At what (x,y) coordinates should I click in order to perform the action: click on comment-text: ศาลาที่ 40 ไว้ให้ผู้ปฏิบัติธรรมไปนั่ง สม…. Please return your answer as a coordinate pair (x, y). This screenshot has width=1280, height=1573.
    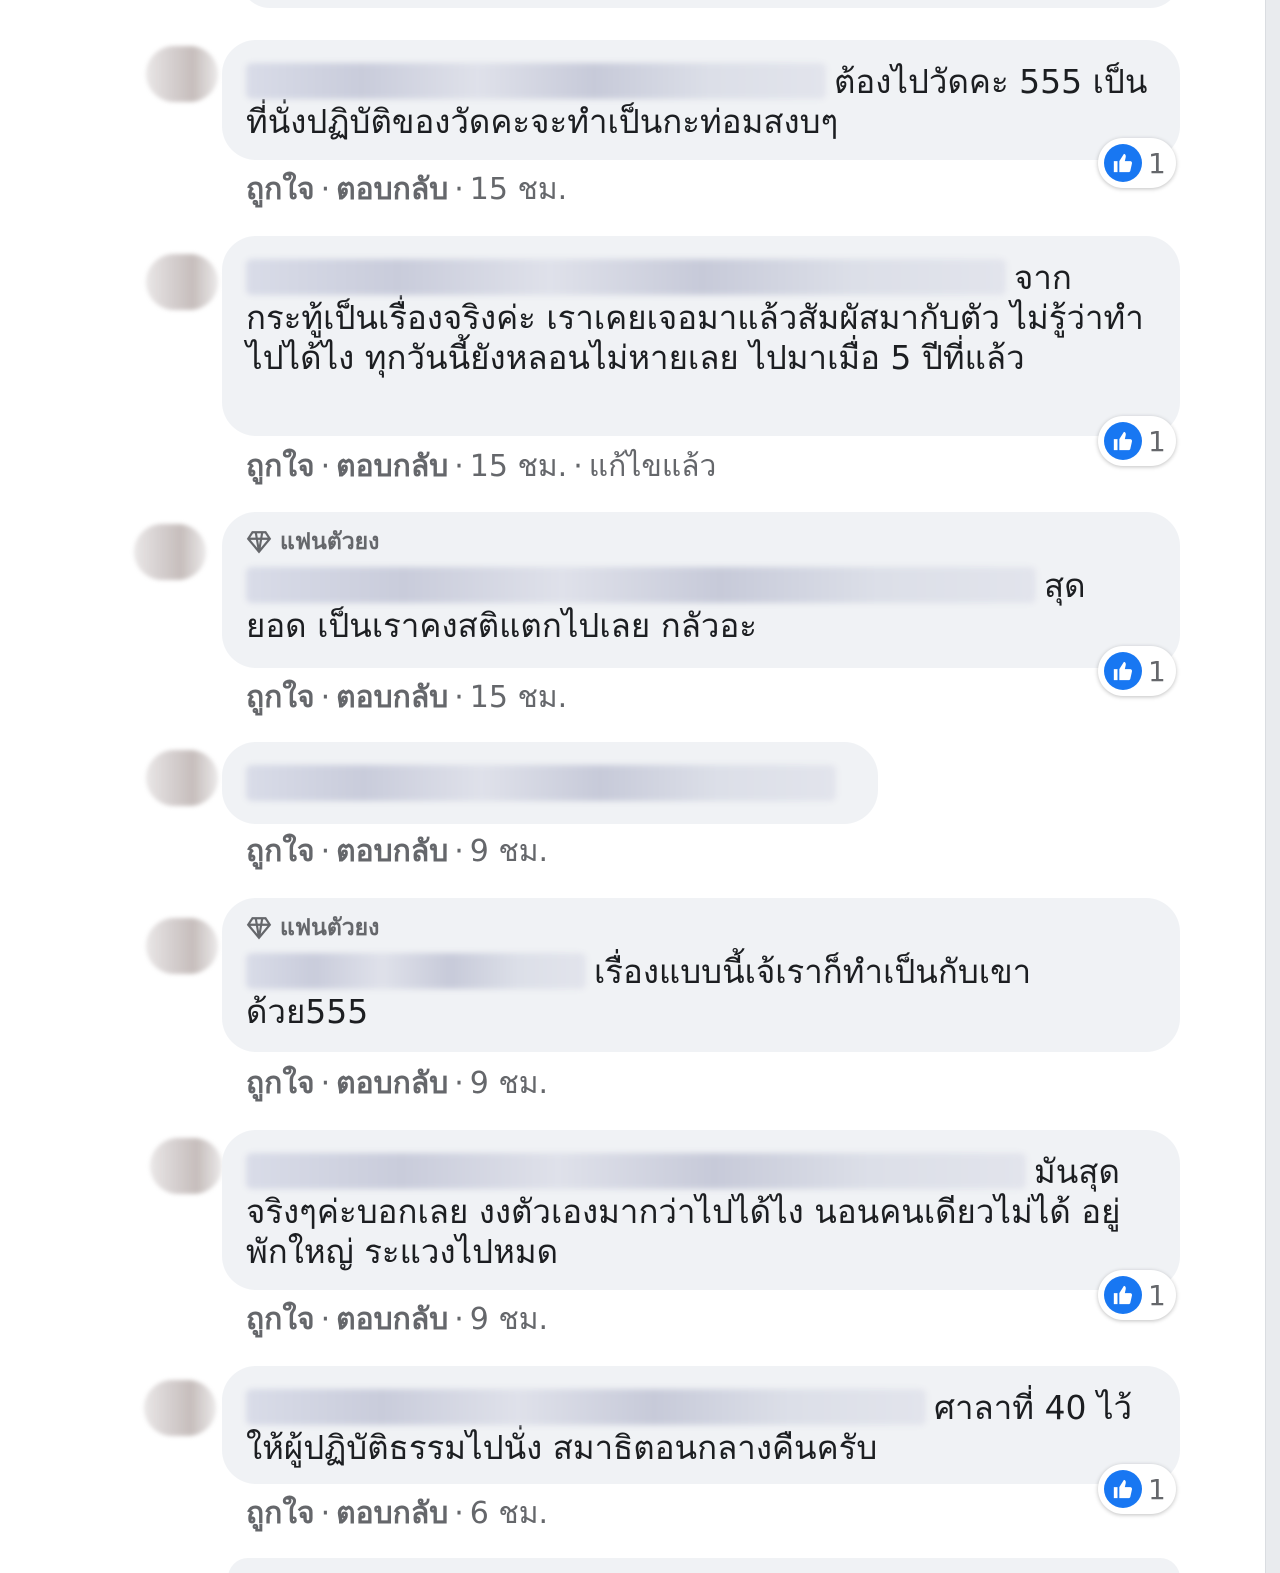
    Looking at the image, I should click on (700, 1428).